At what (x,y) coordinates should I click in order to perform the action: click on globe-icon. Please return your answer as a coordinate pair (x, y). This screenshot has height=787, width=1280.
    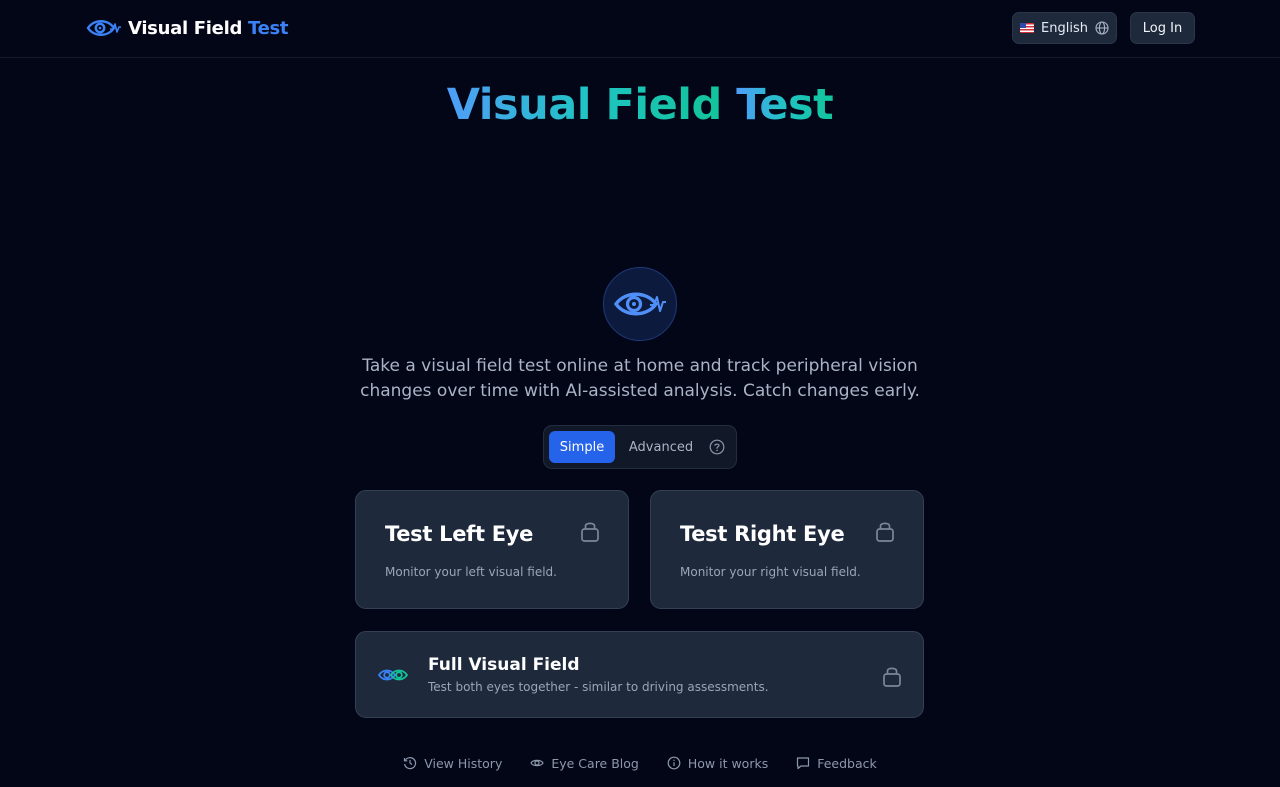
    Looking at the image, I should click on (1102, 28).